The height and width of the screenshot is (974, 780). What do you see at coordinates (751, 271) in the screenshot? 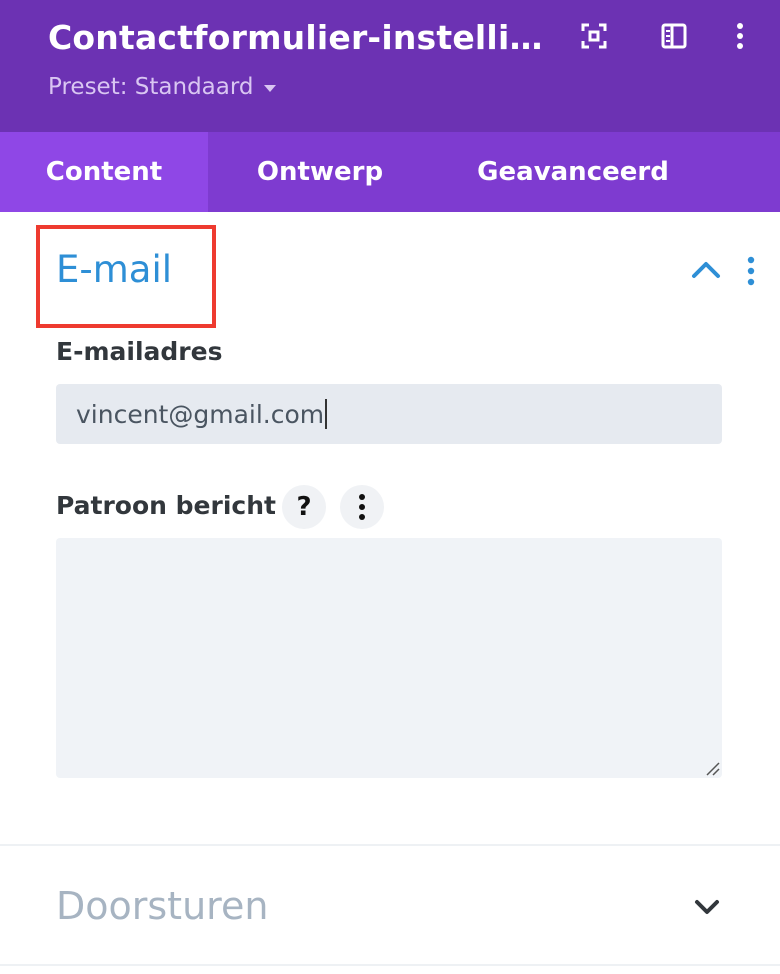
I see `section-more-icon` at bounding box center [751, 271].